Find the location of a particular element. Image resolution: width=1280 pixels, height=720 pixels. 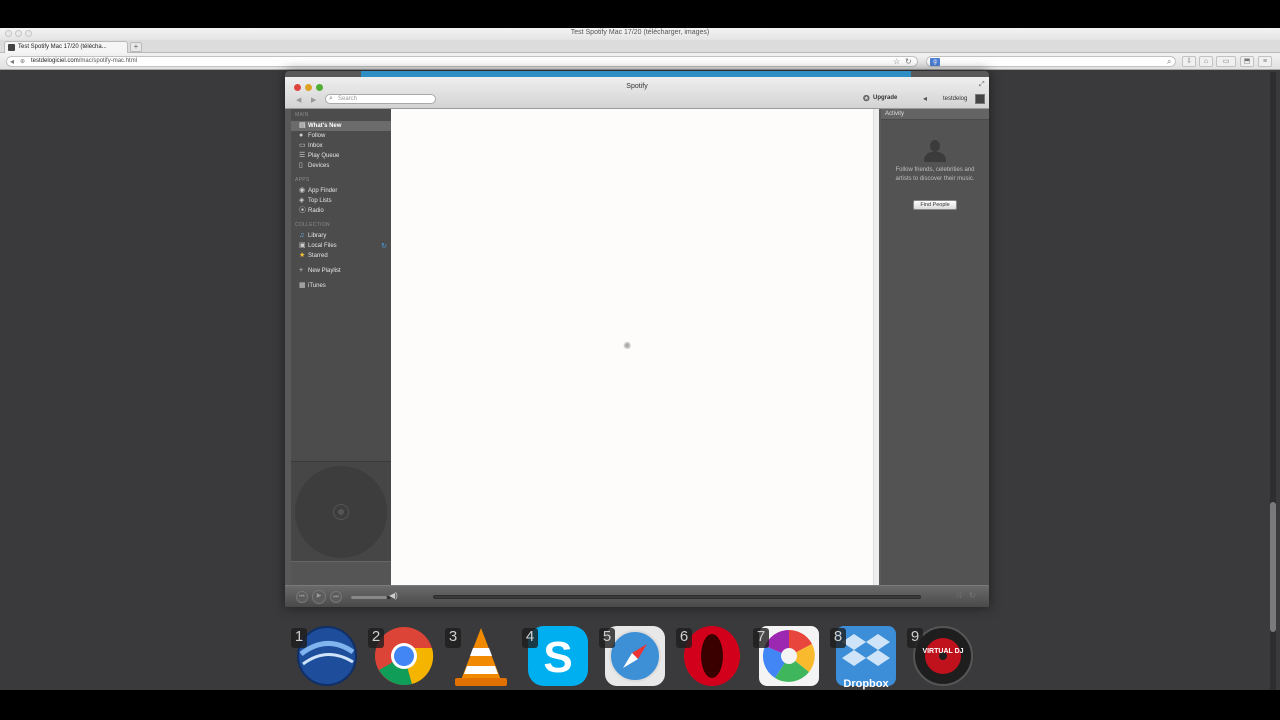

loading-spinner-icon: ✺ is located at coordinates (627, 346).